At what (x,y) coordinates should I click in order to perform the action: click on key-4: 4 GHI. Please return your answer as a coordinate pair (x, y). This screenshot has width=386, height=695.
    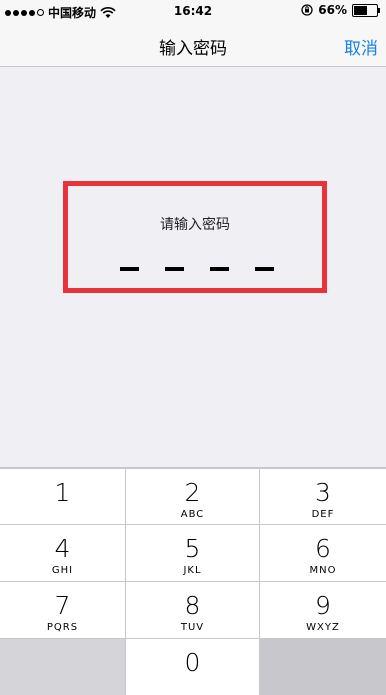
    Looking at the image, I should click on (62, 553).